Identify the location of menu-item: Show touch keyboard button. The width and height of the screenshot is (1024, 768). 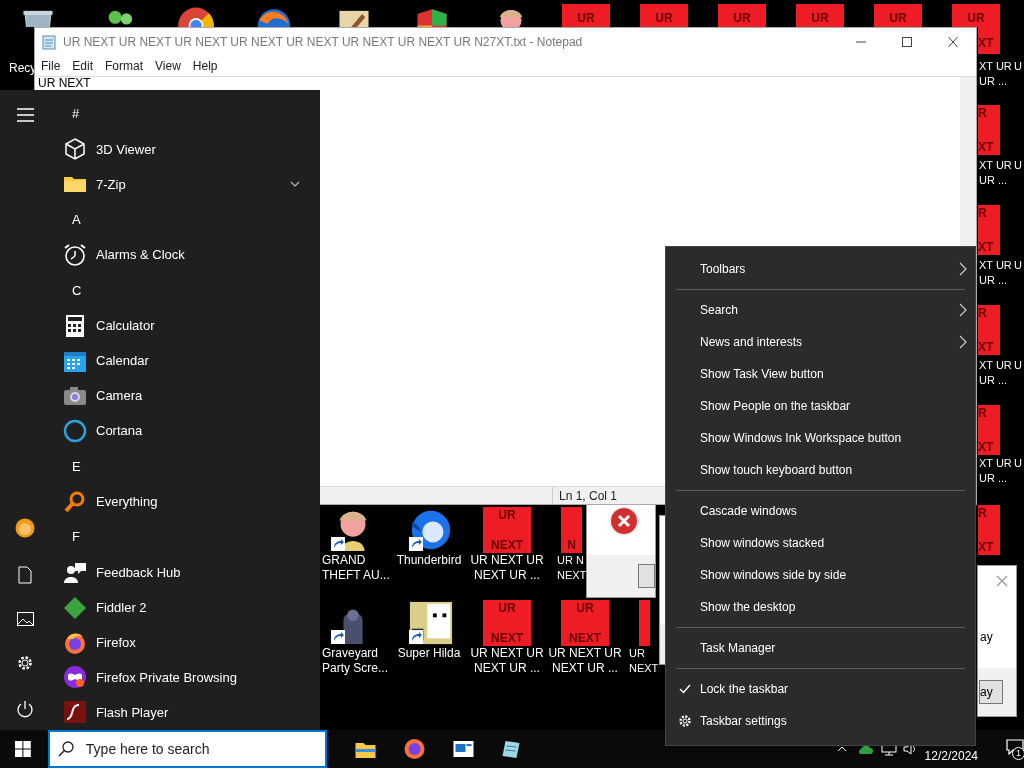
(820, 470).